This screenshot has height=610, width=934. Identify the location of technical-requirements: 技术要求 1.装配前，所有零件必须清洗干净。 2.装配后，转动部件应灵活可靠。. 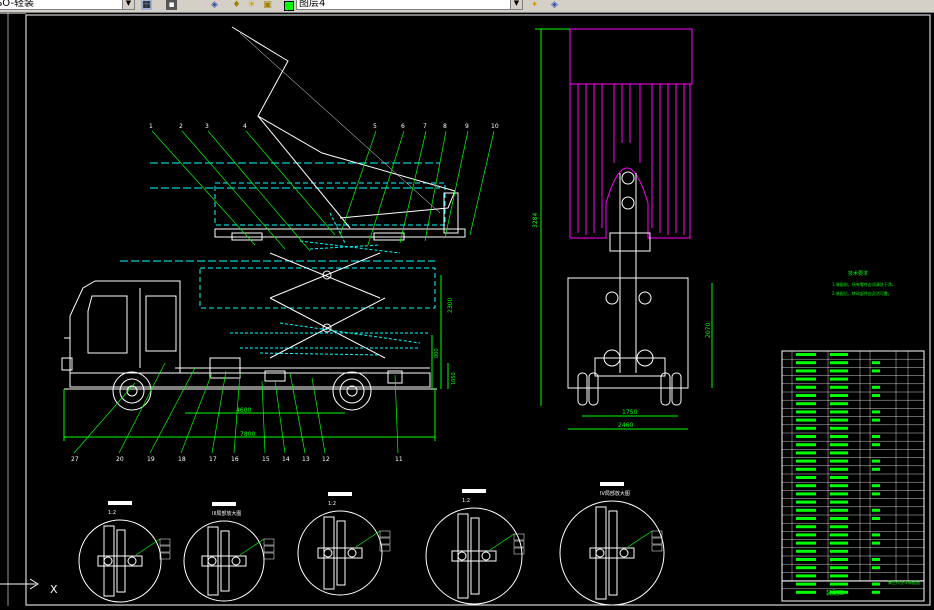
(864, 283).